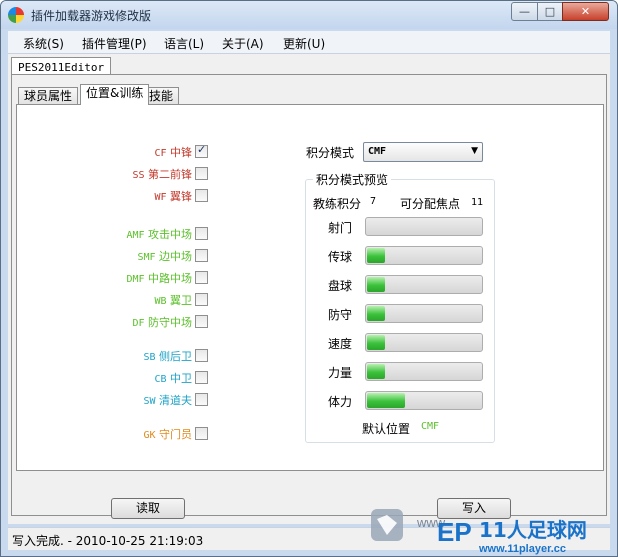  Describe the element at coordinates (181, 300) in the screenshot. I see `position-name: 翼卫` at that location.